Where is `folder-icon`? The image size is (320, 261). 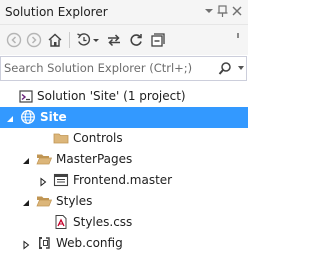 folder-icon is located at coordinates (61, 138).